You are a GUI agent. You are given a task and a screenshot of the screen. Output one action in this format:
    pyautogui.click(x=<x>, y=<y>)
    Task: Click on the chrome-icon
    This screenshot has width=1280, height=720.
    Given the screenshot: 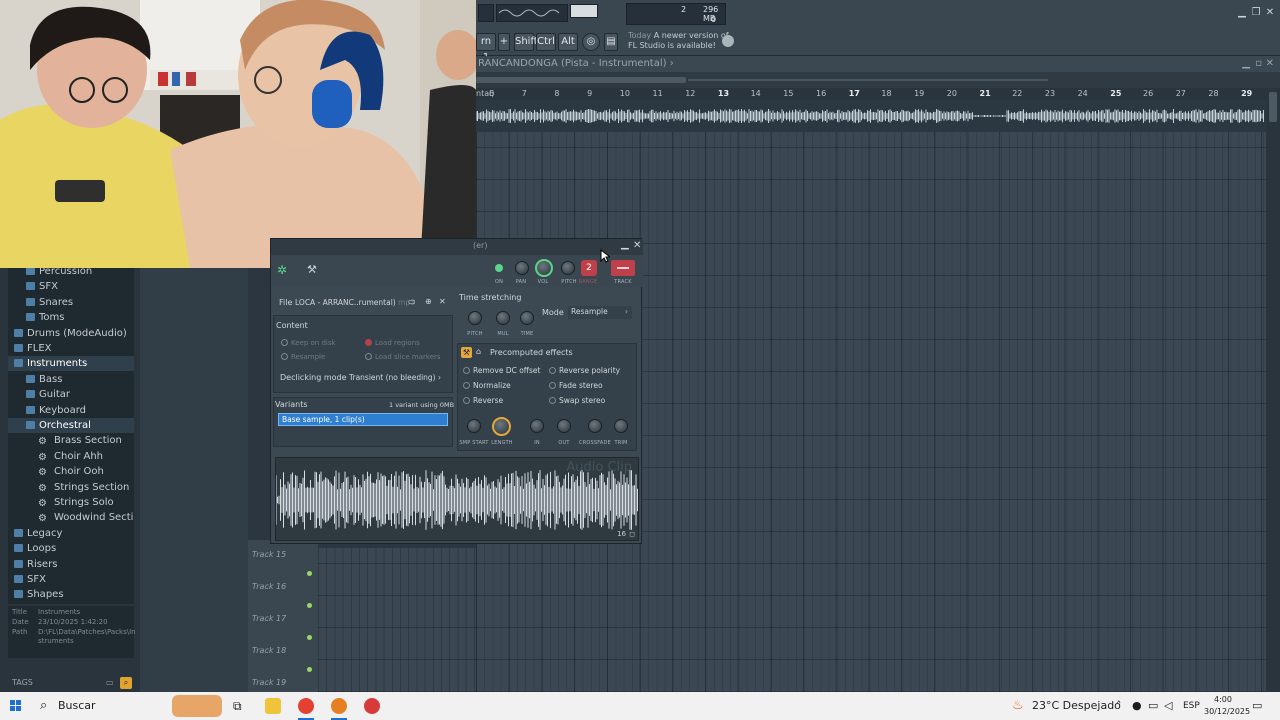 What is the action you would take?
    pyautogui.click(x=306, y=706)
    